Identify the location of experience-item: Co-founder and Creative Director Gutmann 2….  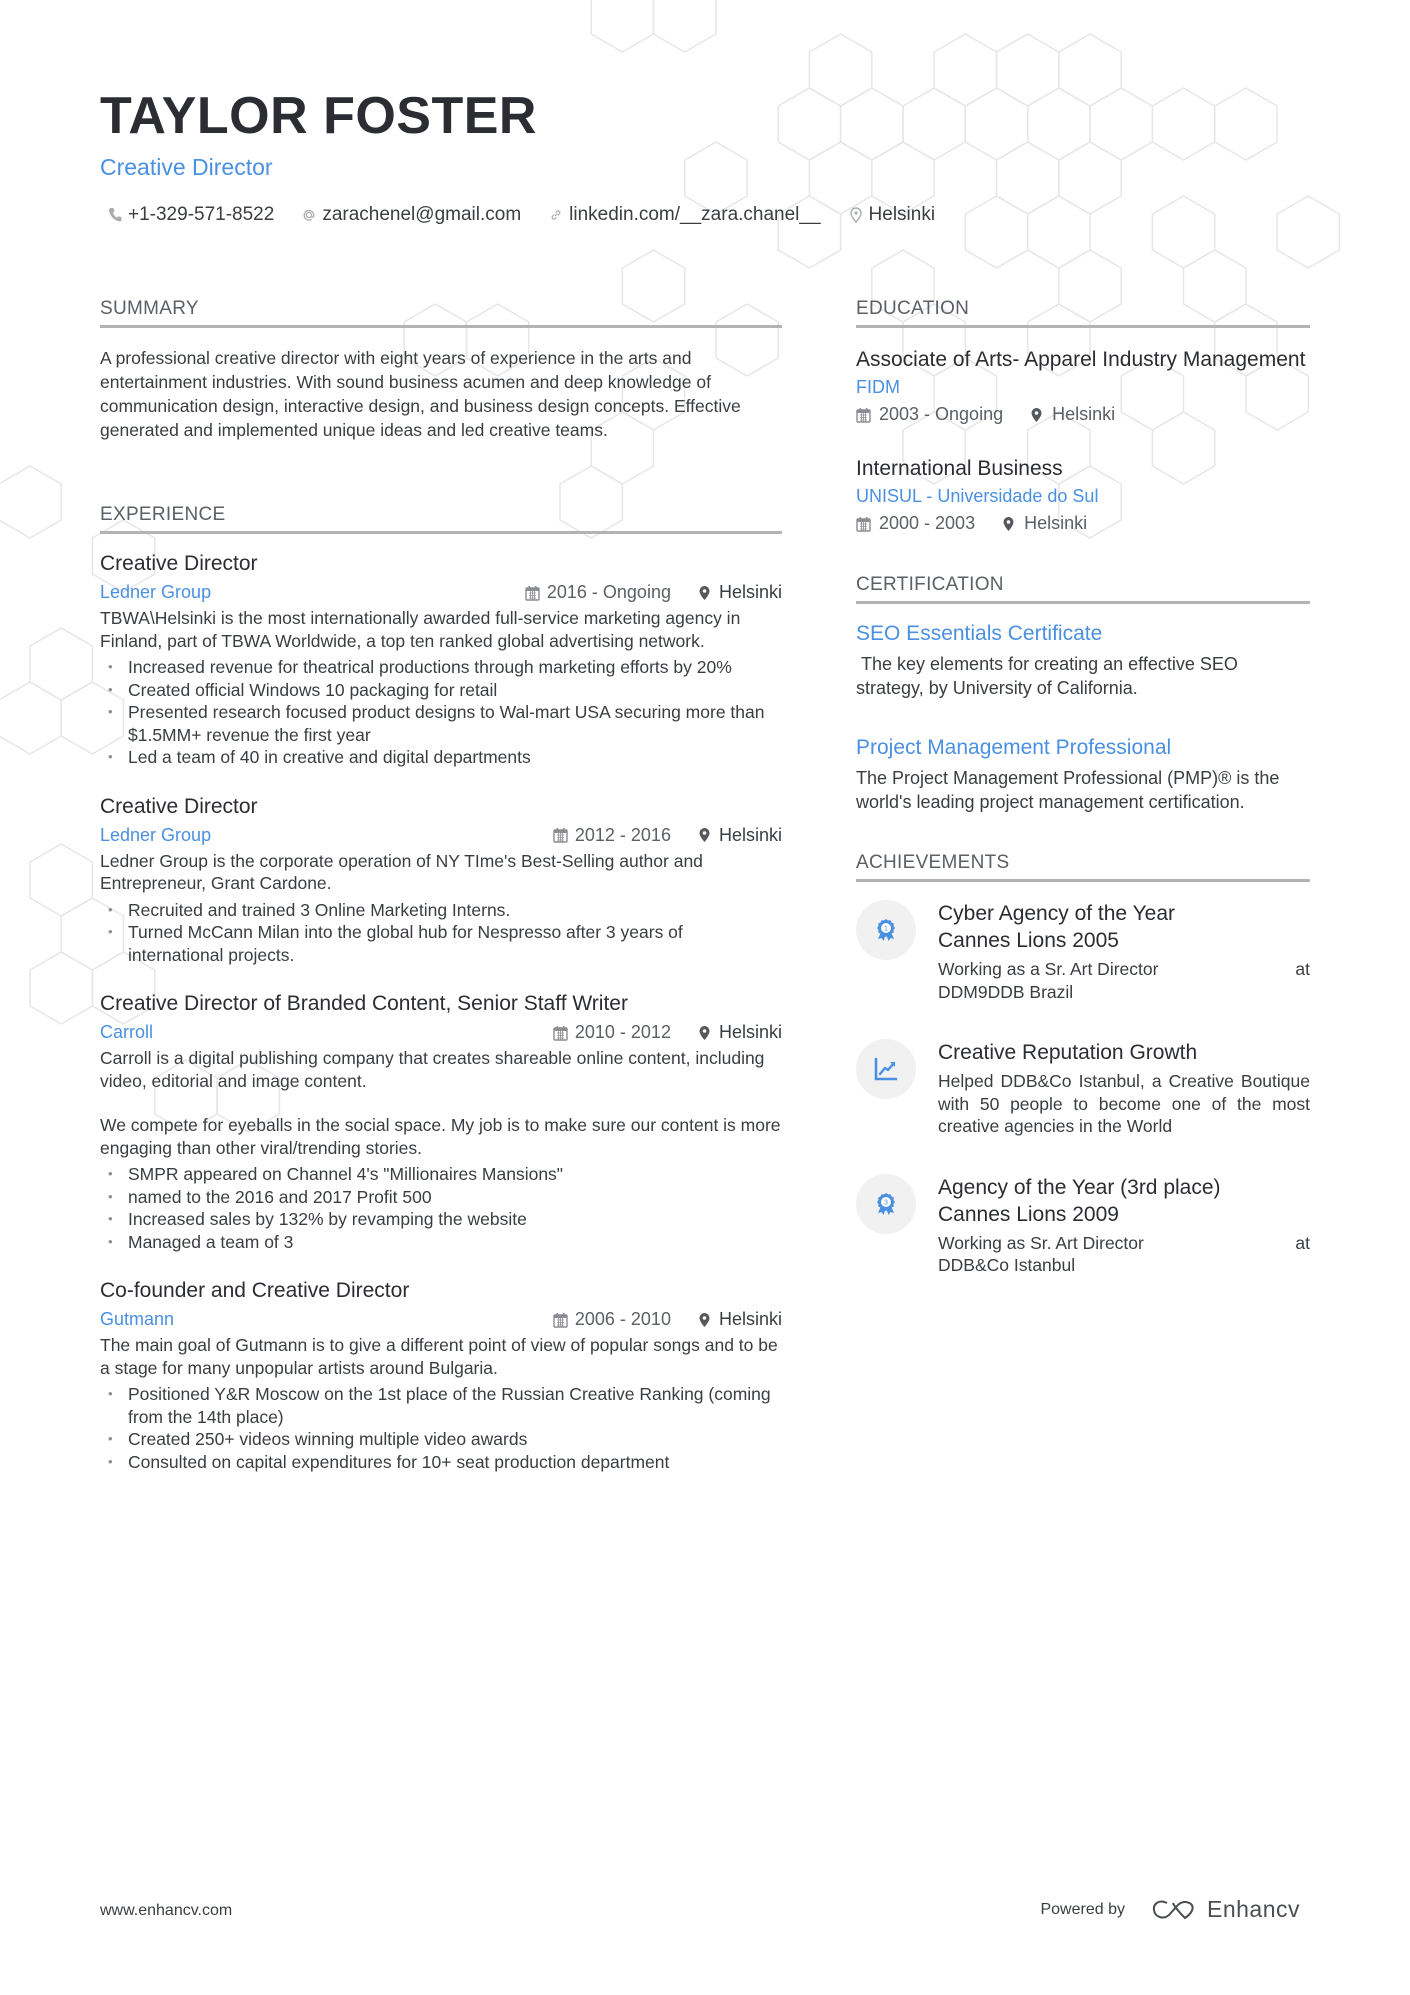
(441, 1376).